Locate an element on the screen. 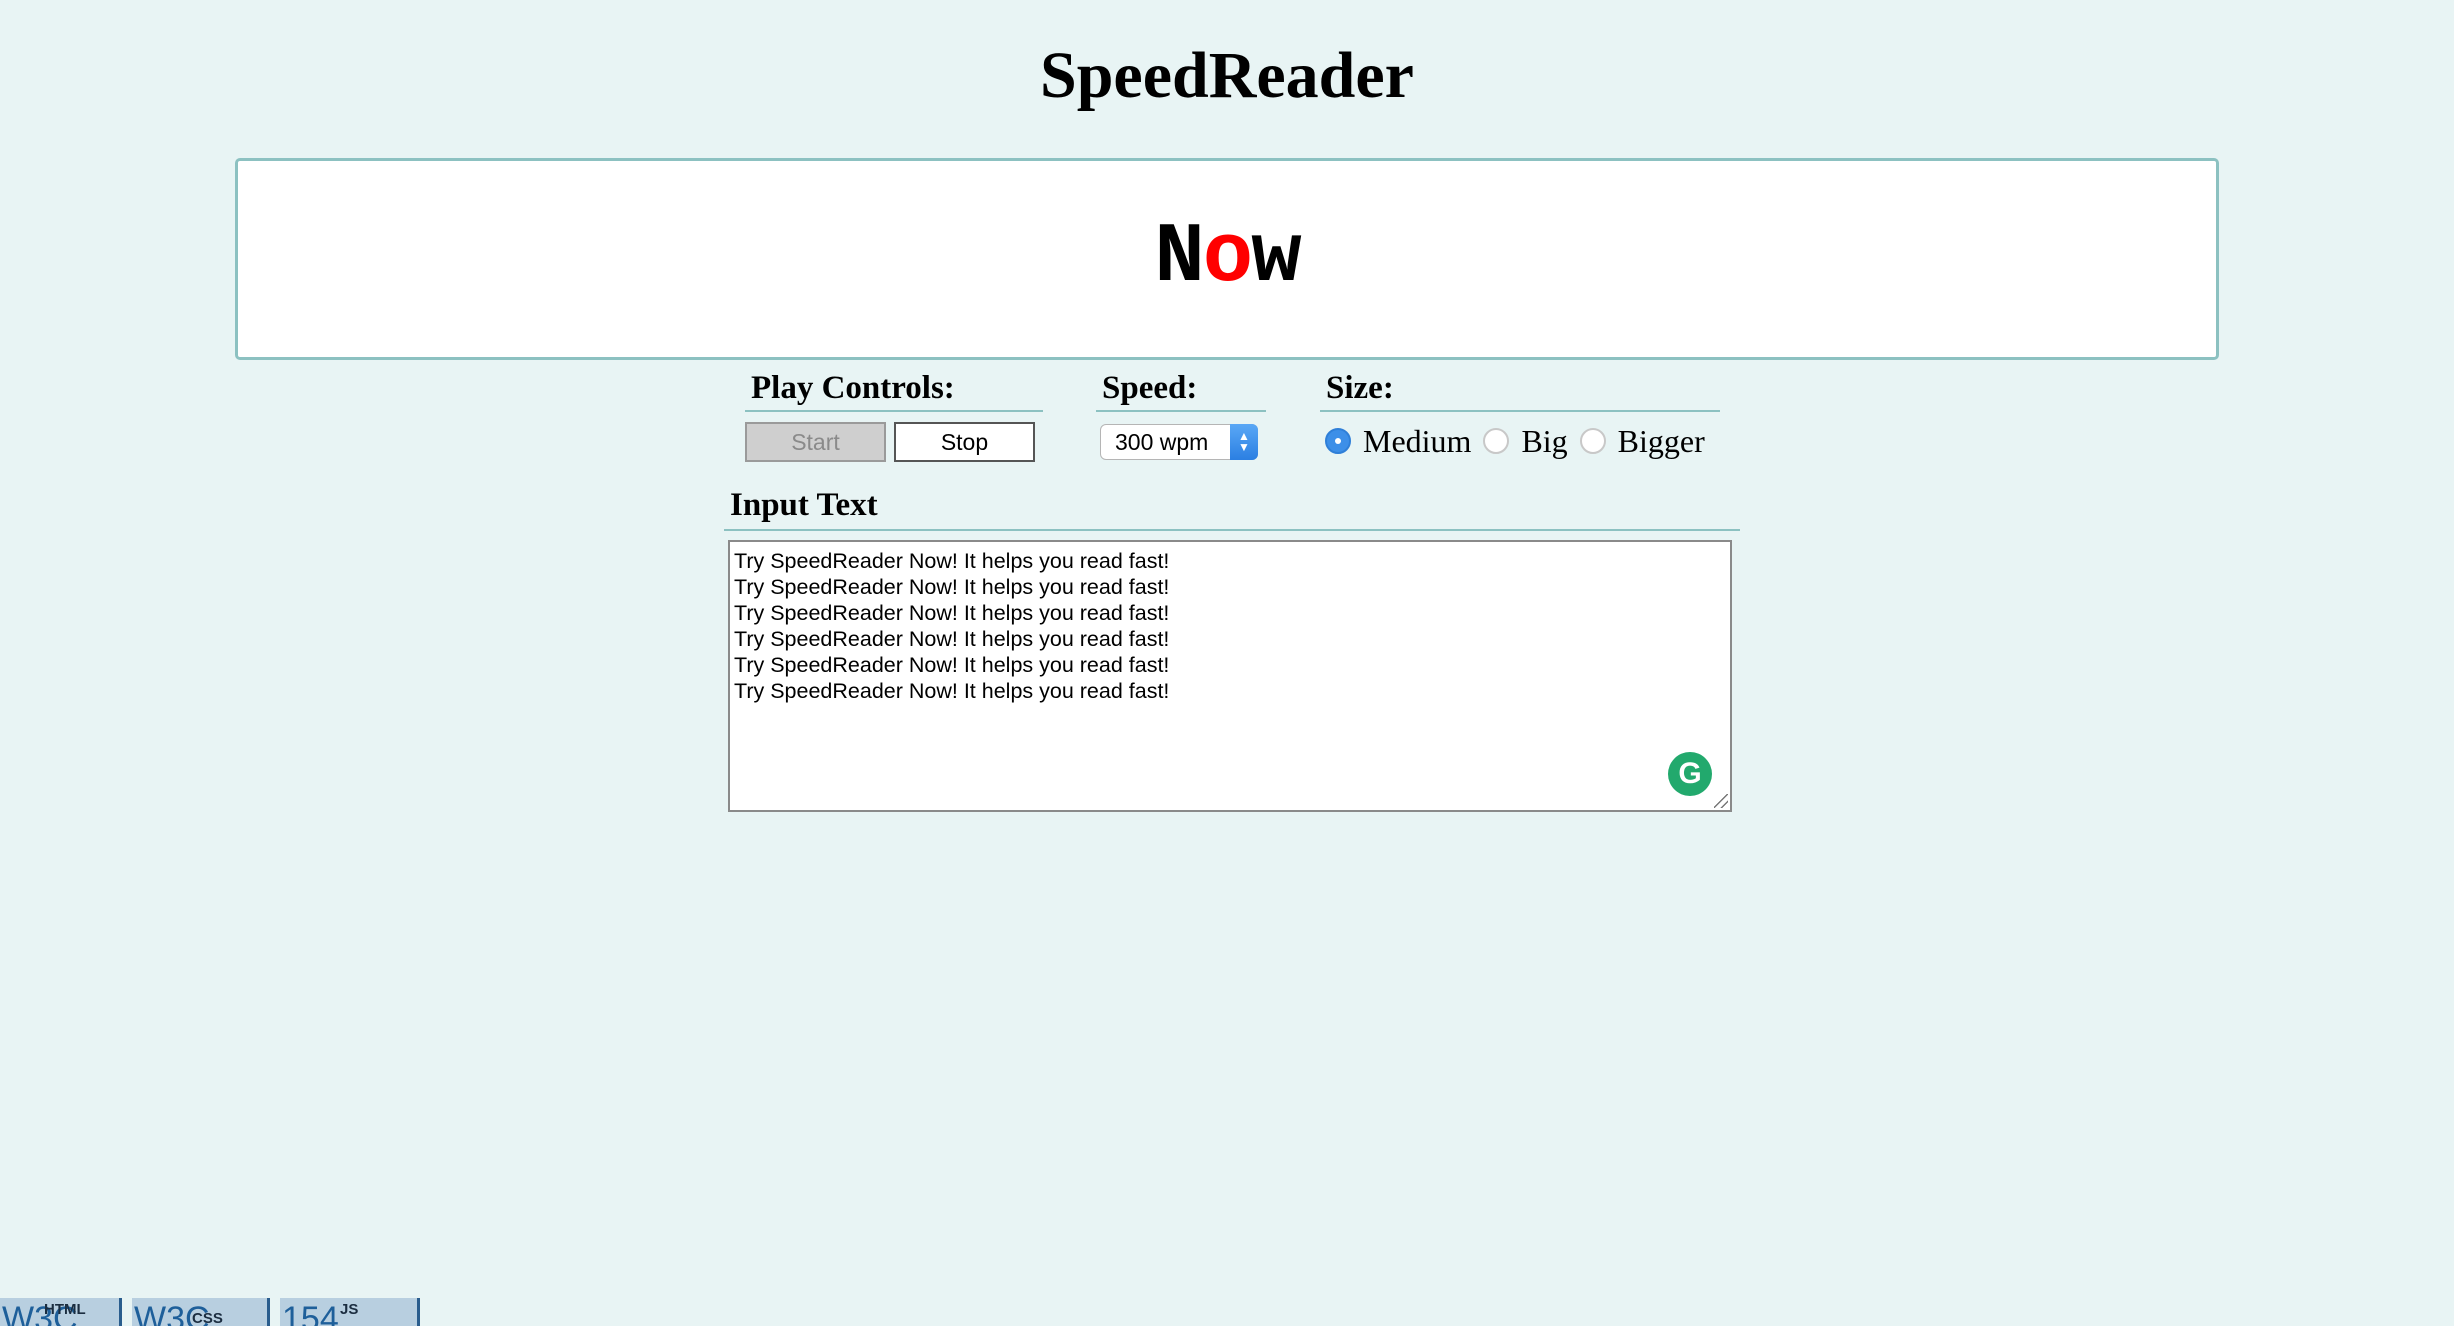 This screenshot has height=1326, width=2454. size-radio-big is located at coordinates (1496, 441).